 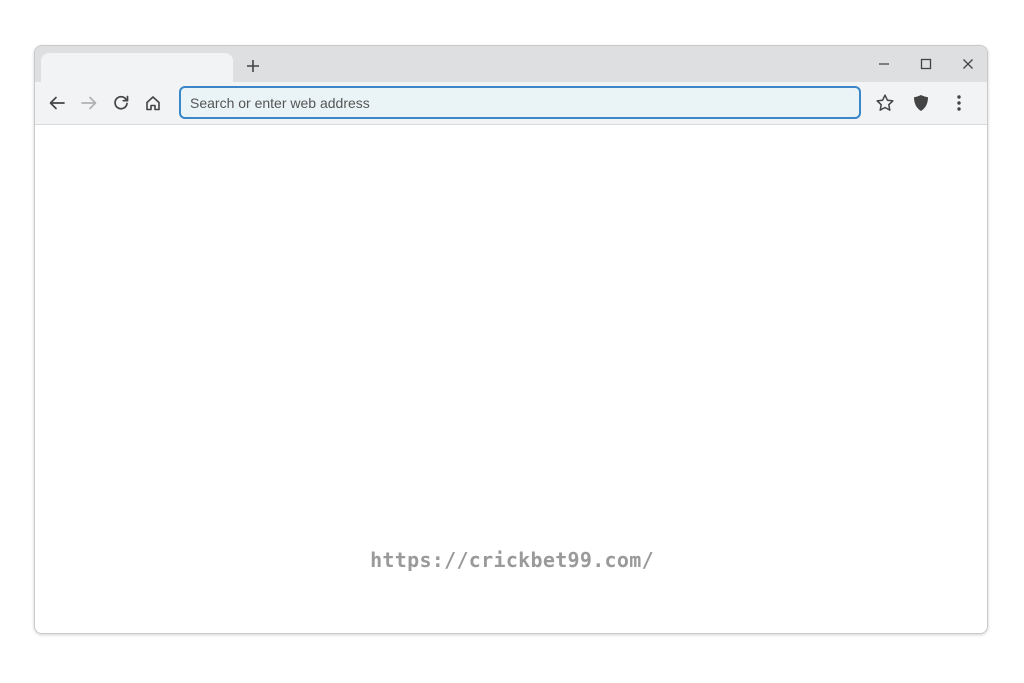 What do you see at coordinates (512, 560) in the screenshot?
I see `watermark-url: https://crickbet99.com/` at bounding box center [512, 560].